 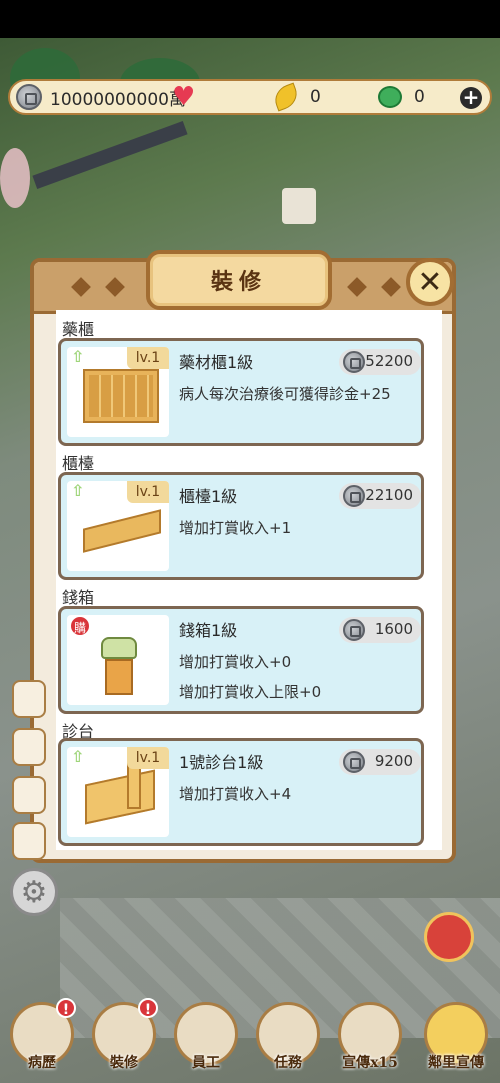 What do you see at coordinates (370, 1063) in the screenshot?
I see `nav-label: 宣傳x15` at bounding box center [370, 1063].